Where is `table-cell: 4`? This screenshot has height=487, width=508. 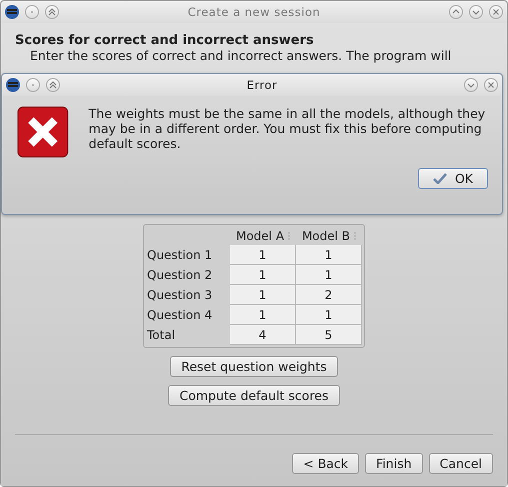 table-cell: 4 is located at coordinates (263, 335).